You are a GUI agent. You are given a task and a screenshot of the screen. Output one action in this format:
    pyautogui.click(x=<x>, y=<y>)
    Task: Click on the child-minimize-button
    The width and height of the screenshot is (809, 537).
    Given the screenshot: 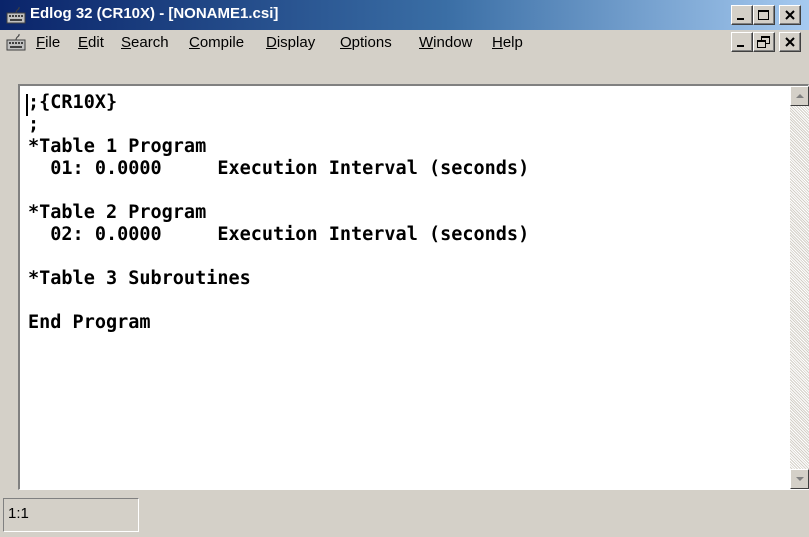 What is the action you would take?
    pyautogui.click(x=742, y=42)
    